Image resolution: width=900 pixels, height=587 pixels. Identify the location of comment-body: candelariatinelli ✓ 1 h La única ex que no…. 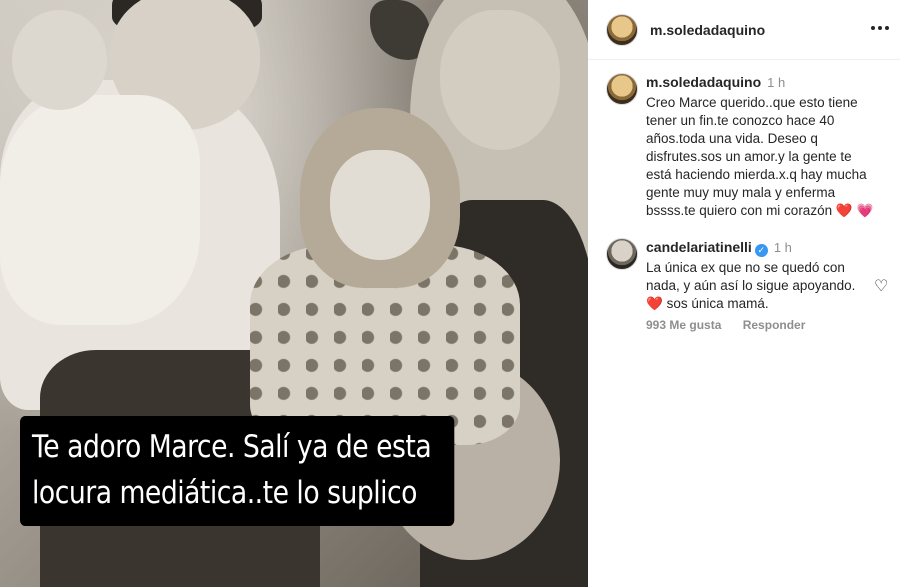
(761, 275).